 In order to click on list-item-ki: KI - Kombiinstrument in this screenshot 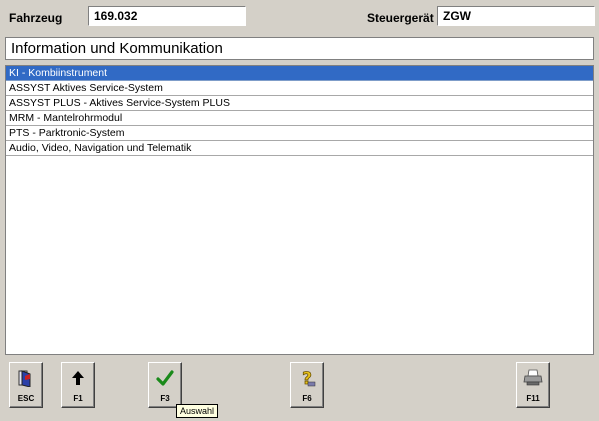, I will do `click(299, 73)`.